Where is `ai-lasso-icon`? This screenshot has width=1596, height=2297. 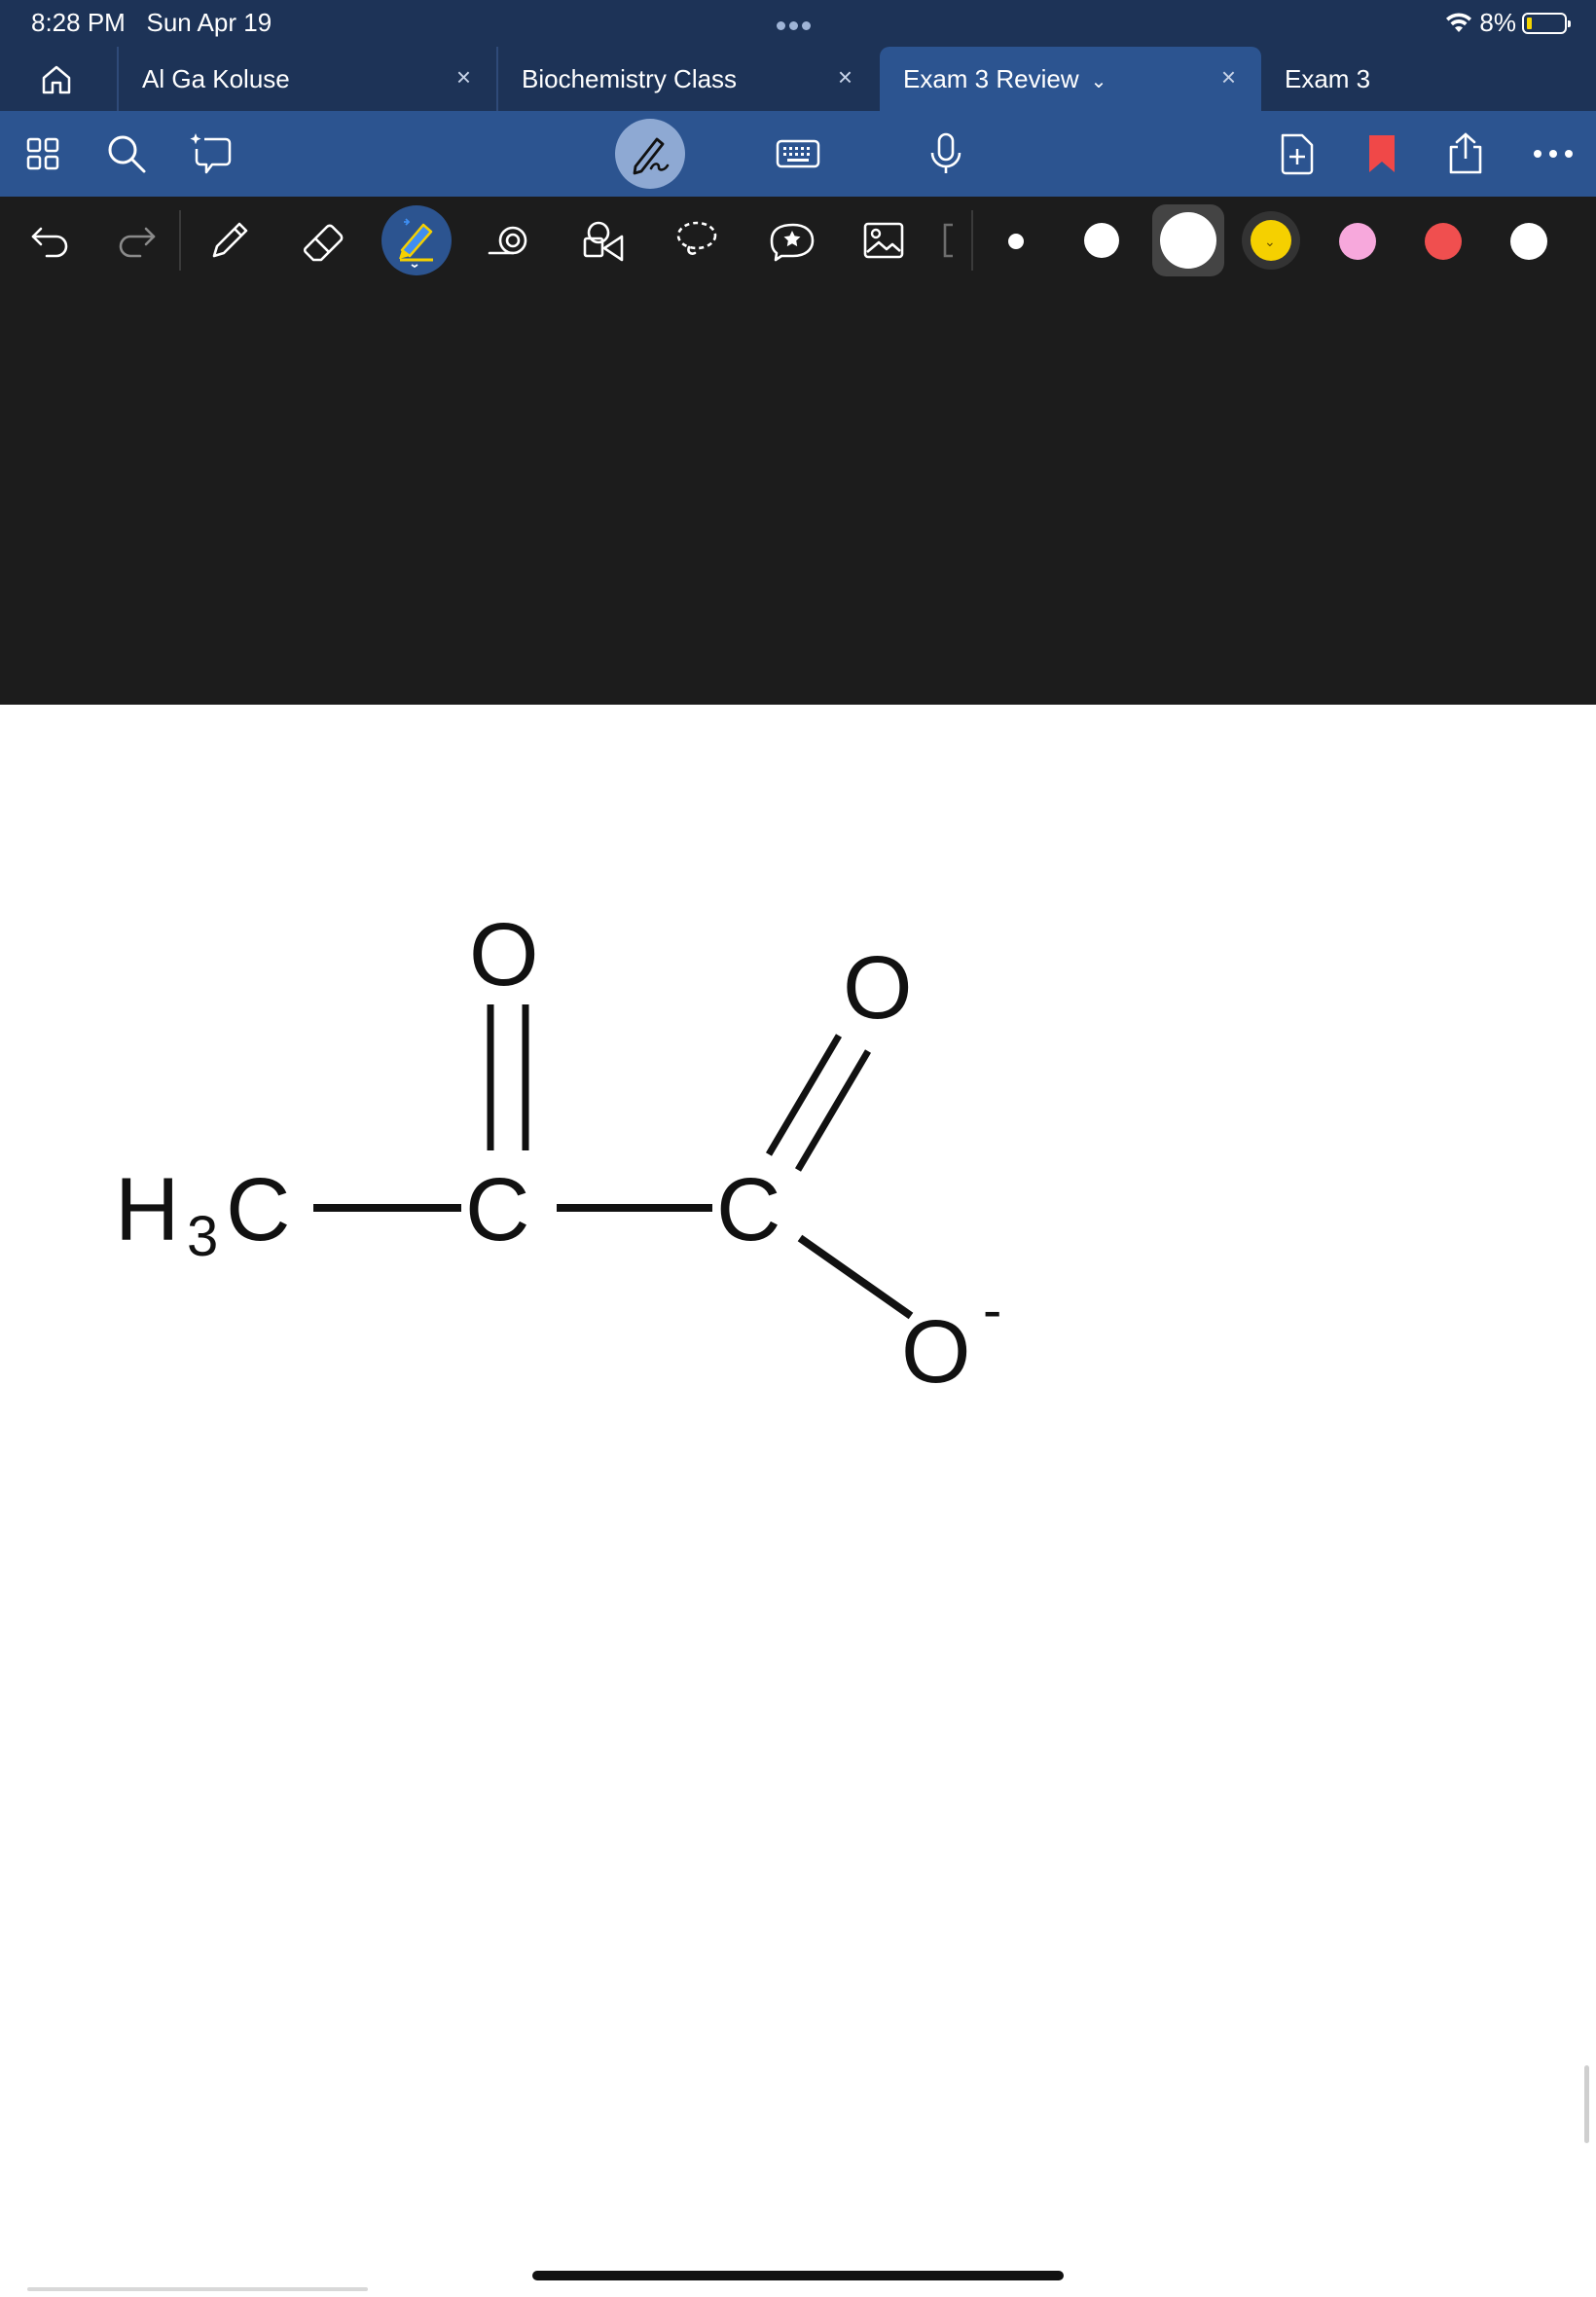
ai-lasso-icon is located at coordinates (211, 153).